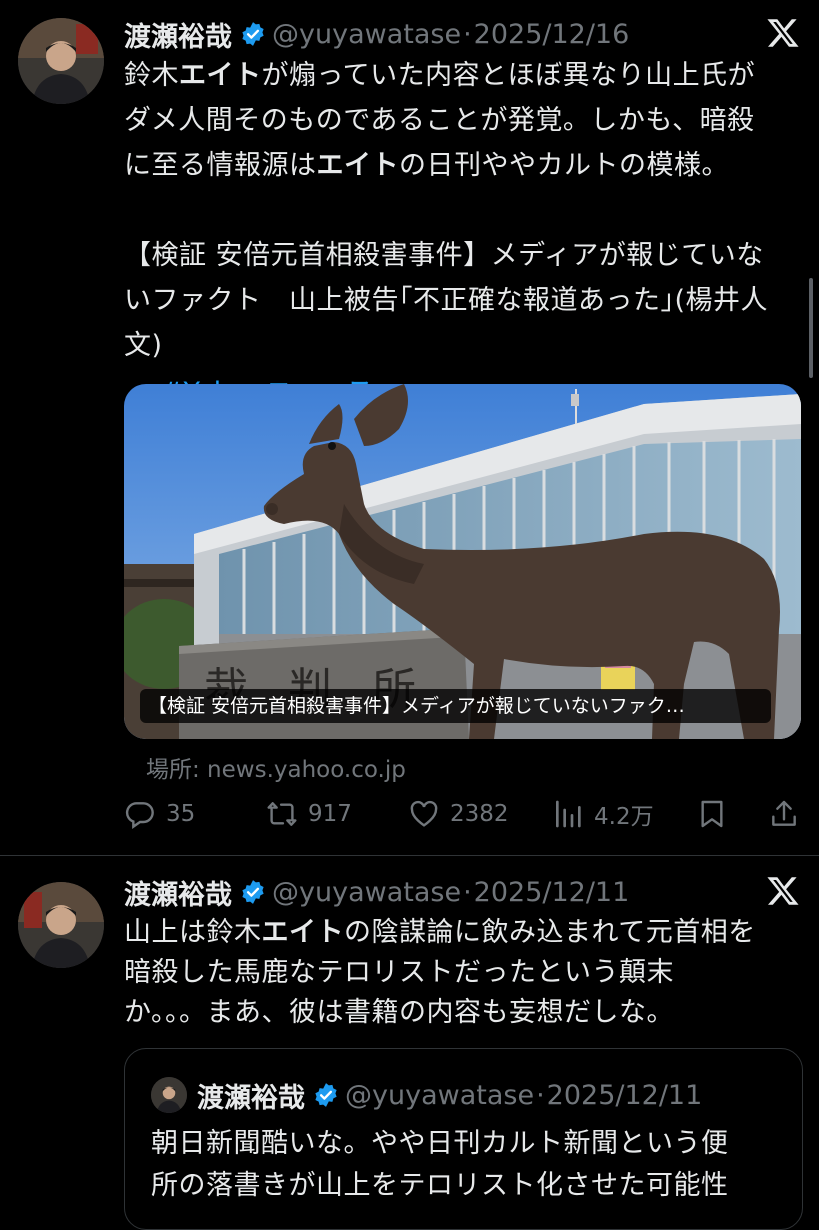  I want to click on like-button: 2382, so click(458, 814).